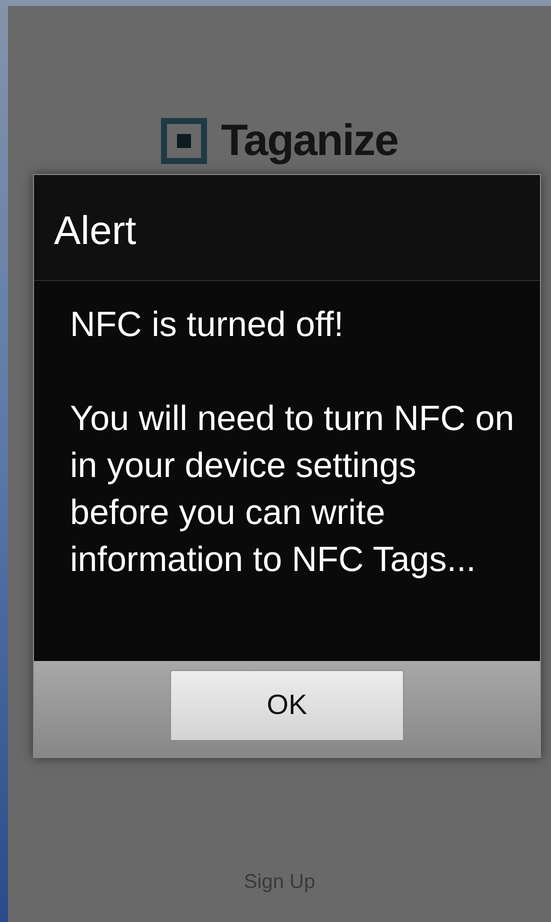 This screenshot has width=551, height=922. What do you see at coordinates (287, 705) in the screenshot?
I see `ok-button: OK` at bounding box center [287, 705].